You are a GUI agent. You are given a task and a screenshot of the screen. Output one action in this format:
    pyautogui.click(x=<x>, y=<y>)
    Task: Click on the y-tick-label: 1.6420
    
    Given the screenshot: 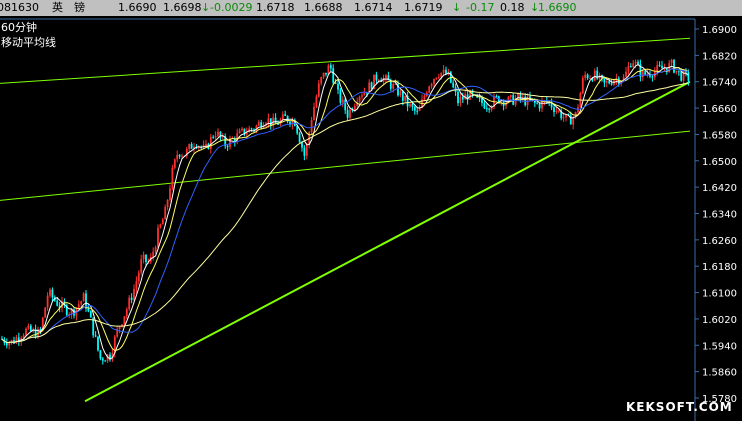 What is the action you would take?
    pyautogui.click(x=719, y=188)
    